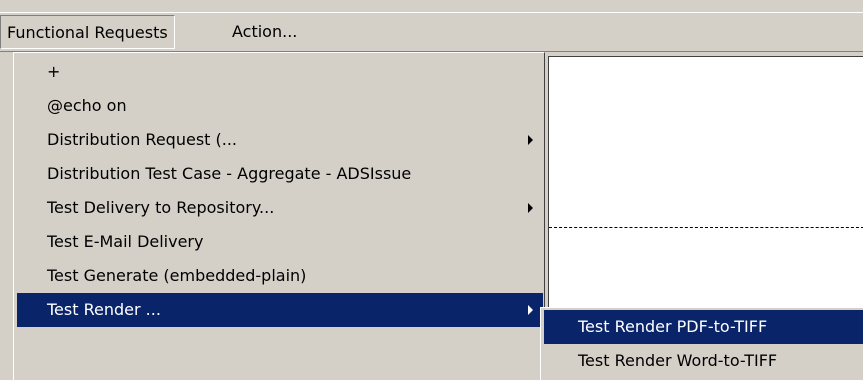  What do you see at coordinates (431, 6) in the screenshot?
I see `window-top-strip` at bounding box center [431, 6].